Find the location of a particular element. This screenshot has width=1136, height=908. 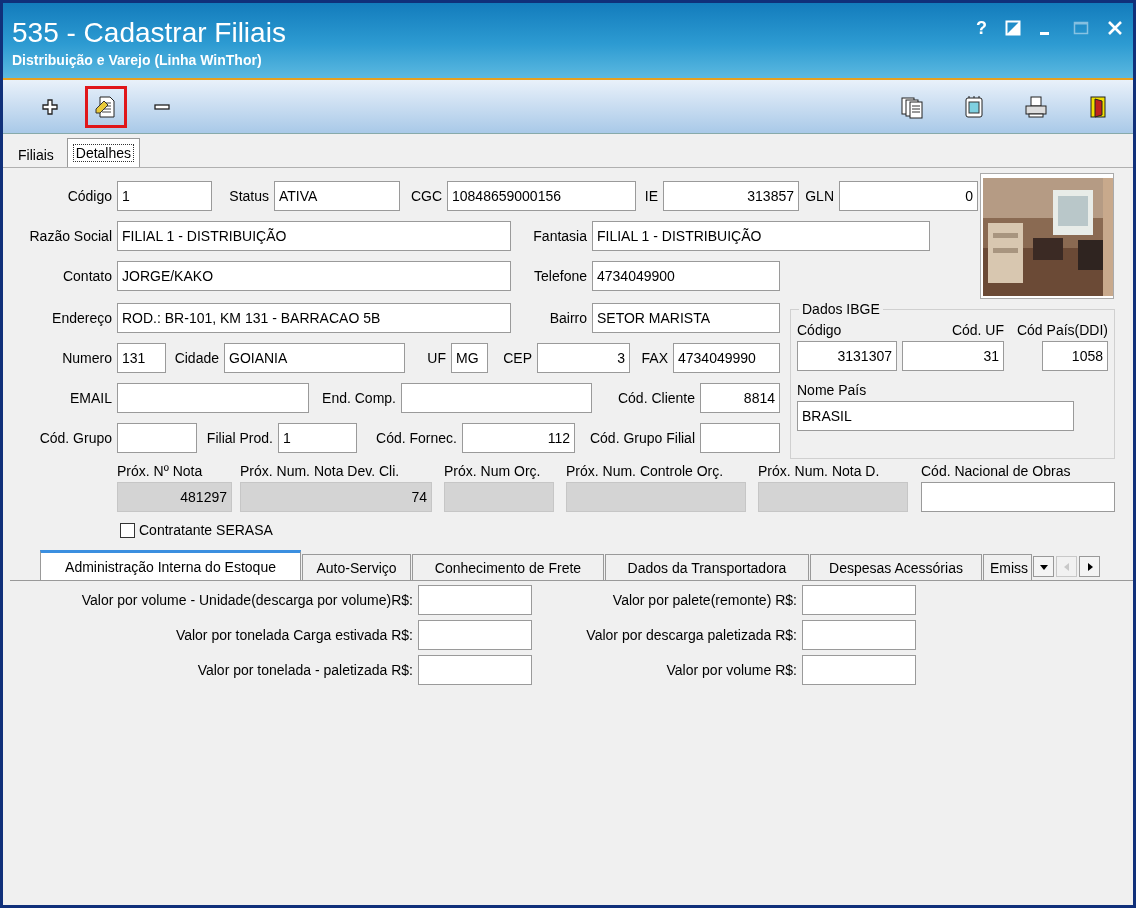

input-field: 313857 is located at coordinates (731, 196).